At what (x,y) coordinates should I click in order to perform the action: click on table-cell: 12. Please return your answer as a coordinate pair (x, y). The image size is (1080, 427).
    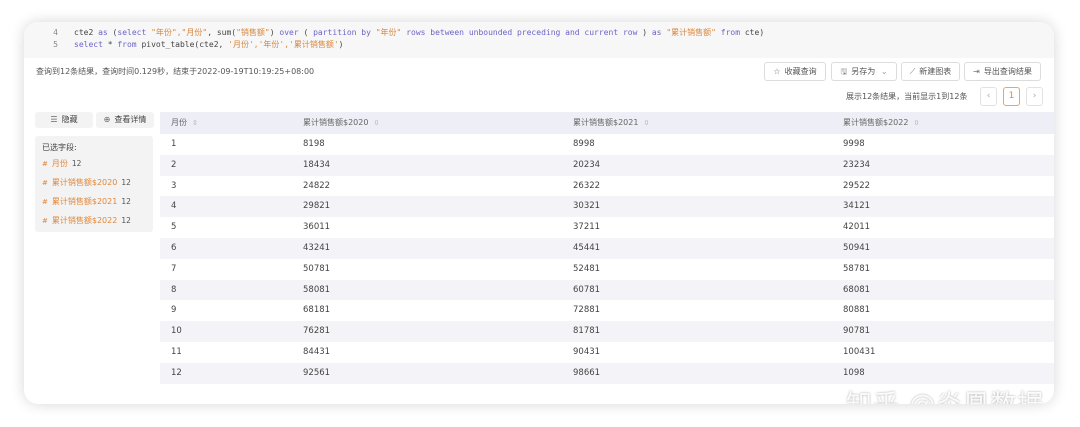
    Looking at the image, I should click on (176, 372).